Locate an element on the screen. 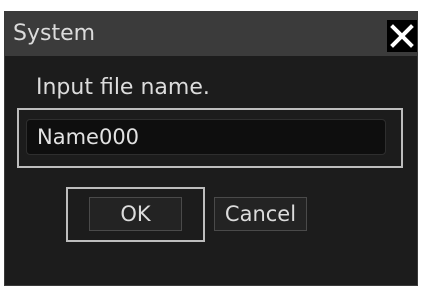  ok-button: OK is located at coordinates (135, 214).